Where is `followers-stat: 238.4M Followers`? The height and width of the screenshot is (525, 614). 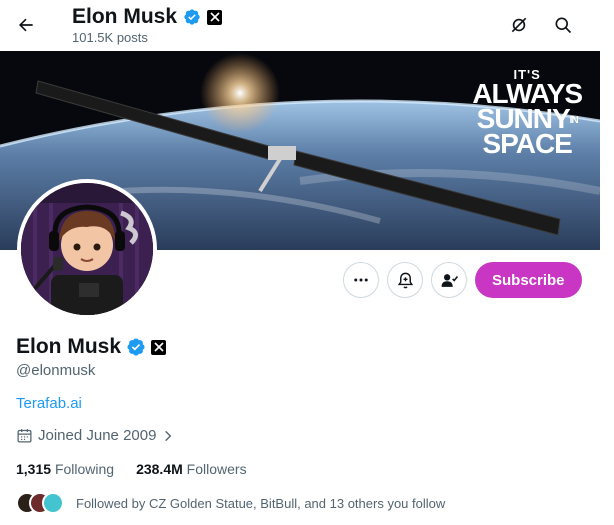 followers-stat: 238.4M Followers is located at coordinates (191, 469).